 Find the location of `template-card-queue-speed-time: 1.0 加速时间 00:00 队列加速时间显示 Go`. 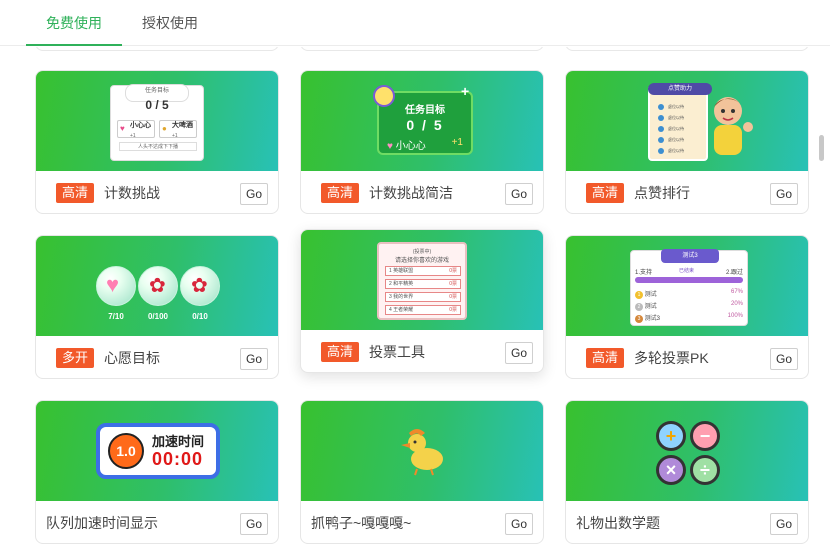

template-card-queue-speed-time: 1.0 加速时间 00:00 队列加速时间显示 Go is located at coordinates (157, 472).